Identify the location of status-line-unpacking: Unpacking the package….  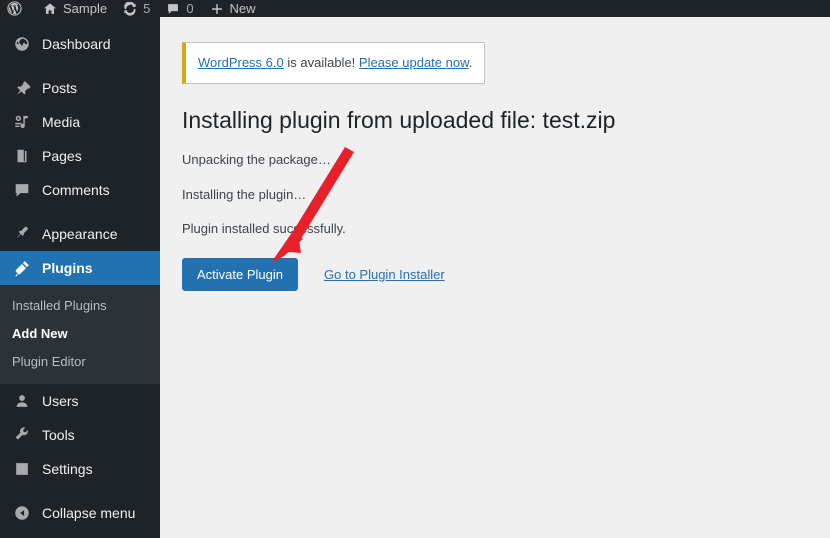
(256, 160).